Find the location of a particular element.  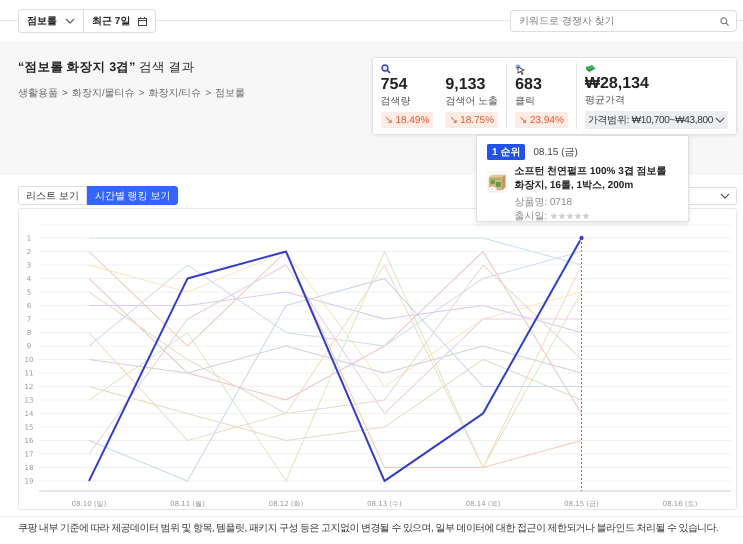

breadcrumb-item: 점보롤 is located at coordinates (230, 93).